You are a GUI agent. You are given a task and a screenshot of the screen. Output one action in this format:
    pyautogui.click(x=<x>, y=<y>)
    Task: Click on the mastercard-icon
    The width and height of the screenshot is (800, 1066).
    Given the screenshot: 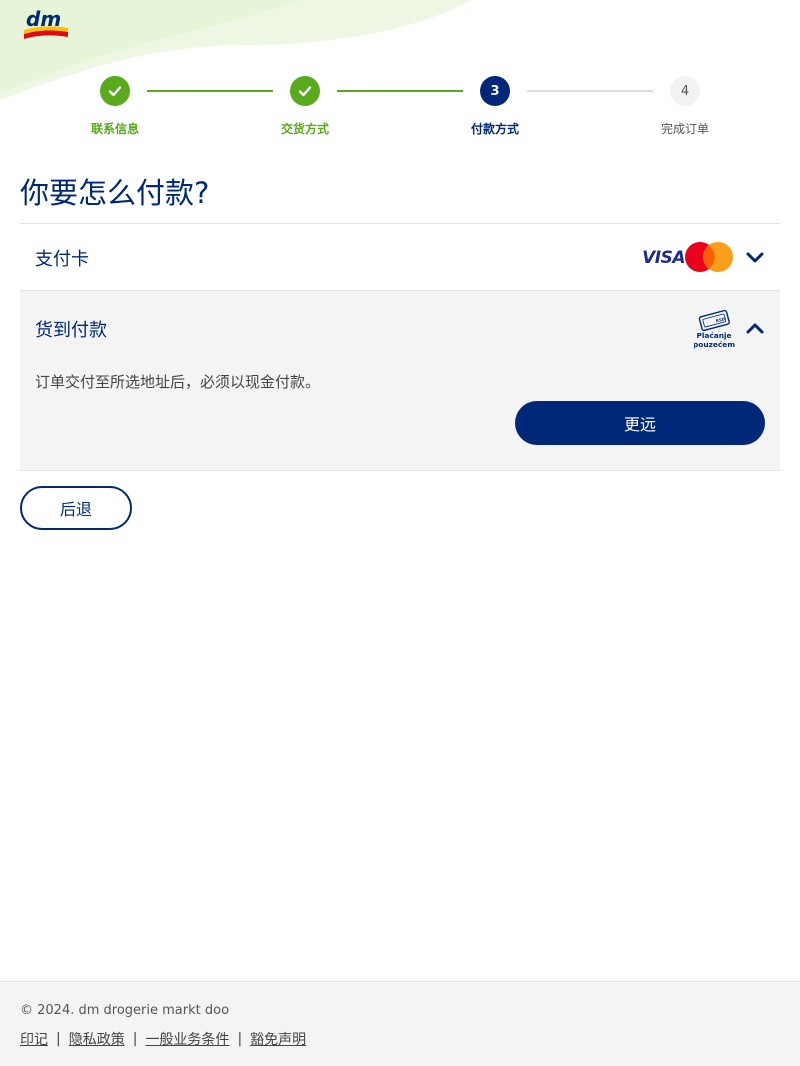 What is the action you would take?
    pyautogui.click(x=709, y=257)
    